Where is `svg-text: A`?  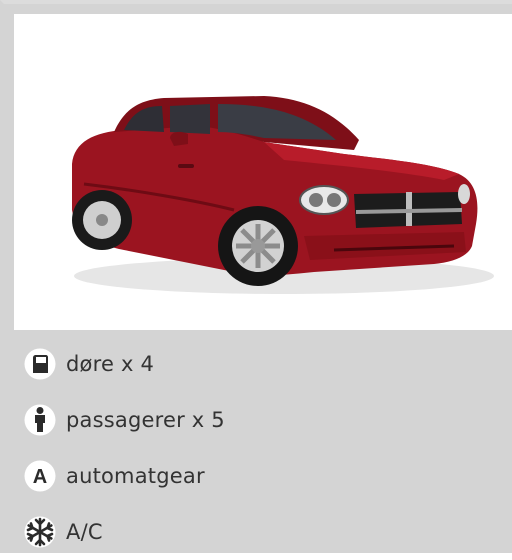 svg-text: A is located at coordinates (40, 477).